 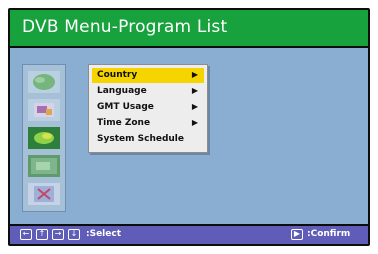 I want to click on image-icon, so click(x=44, y=166).